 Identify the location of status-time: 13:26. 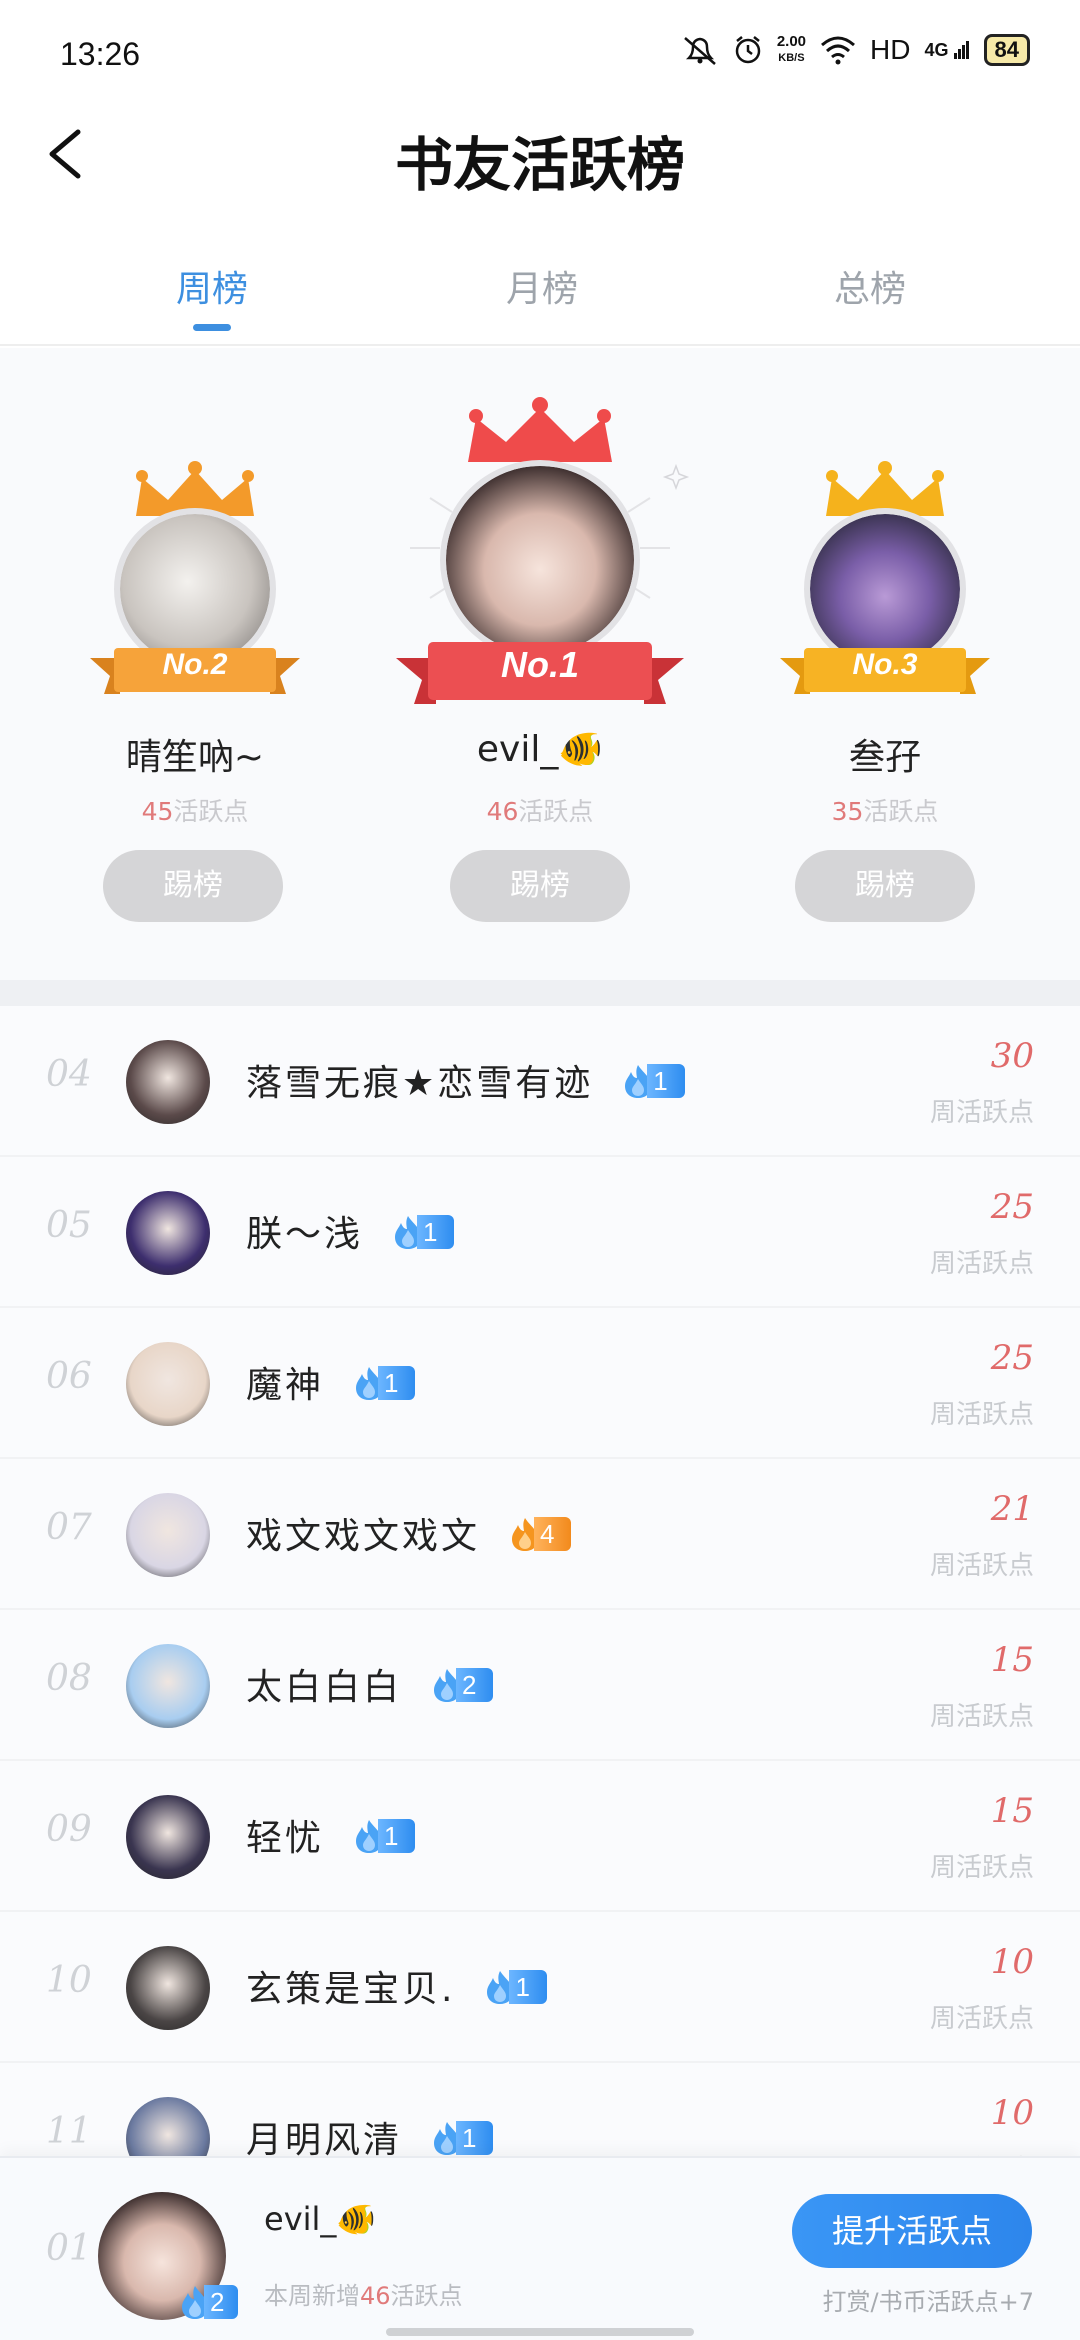
(100, 54).